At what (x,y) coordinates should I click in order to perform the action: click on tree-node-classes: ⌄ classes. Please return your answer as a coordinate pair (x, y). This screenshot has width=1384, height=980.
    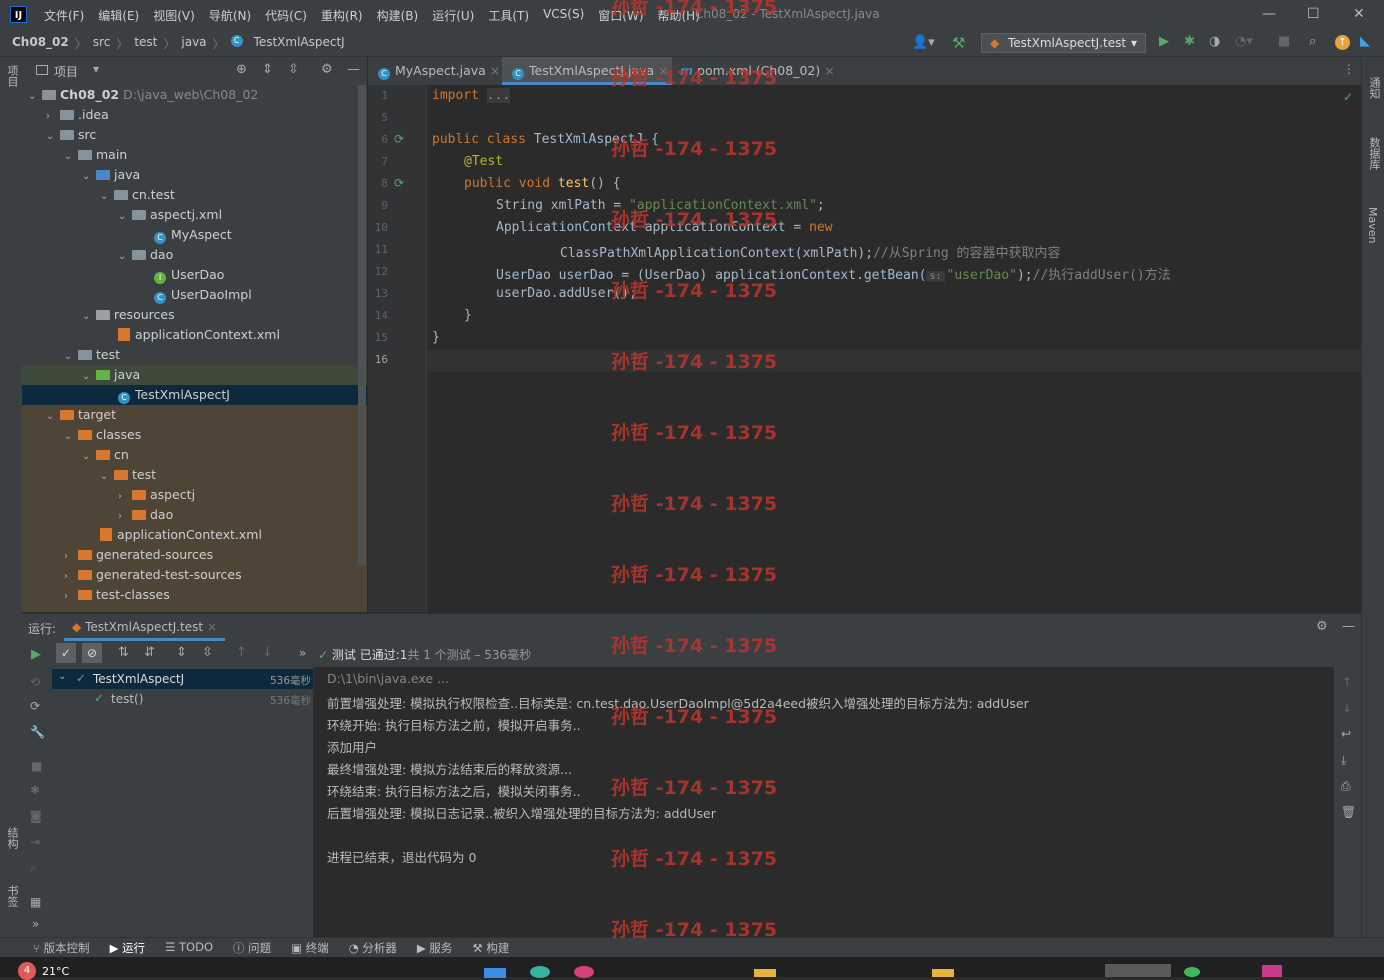
    Looking at the image, I should click on (102, 435).